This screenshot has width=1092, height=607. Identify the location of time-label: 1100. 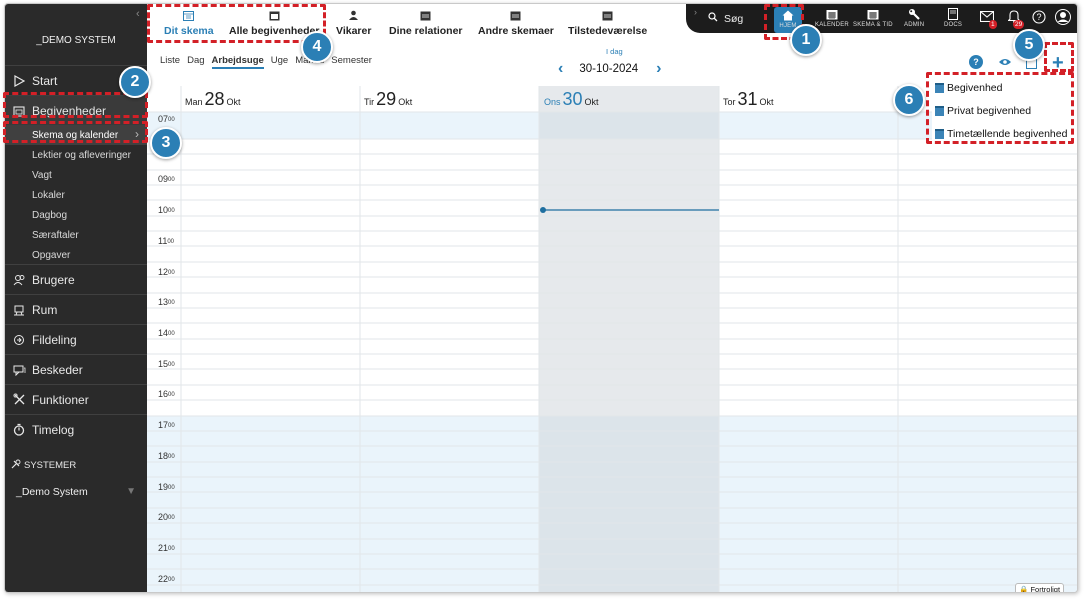
(166, 241).